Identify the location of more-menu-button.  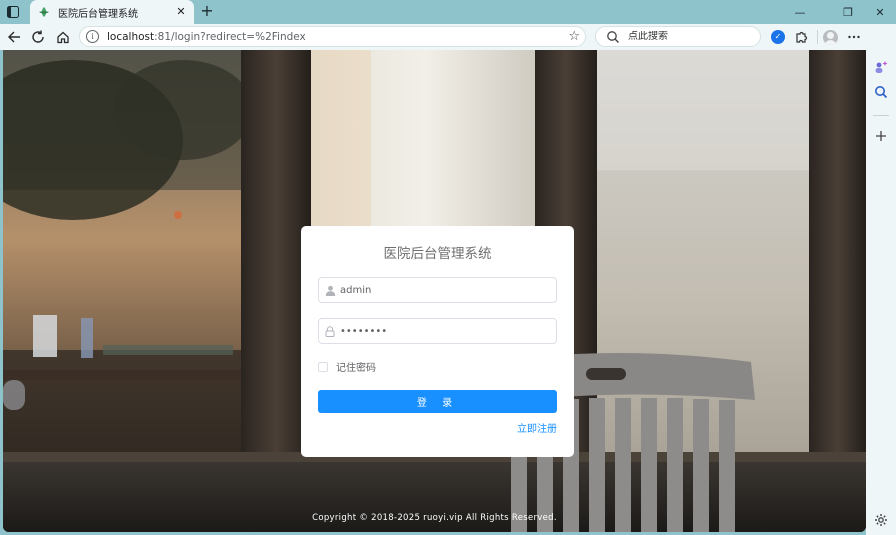
(854, 37).